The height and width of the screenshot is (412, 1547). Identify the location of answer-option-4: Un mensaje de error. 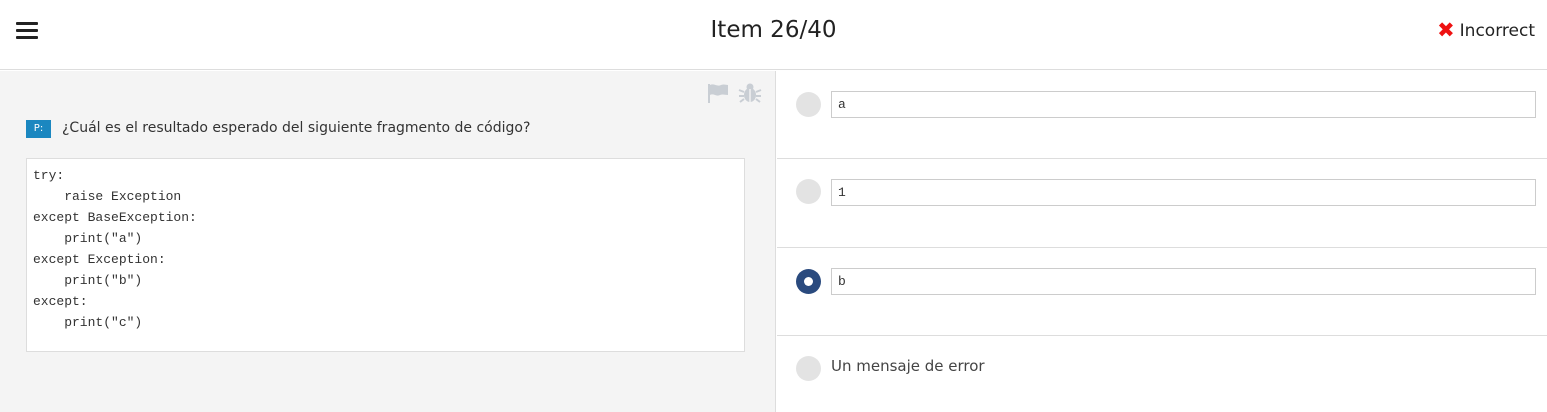
(1162, 374).